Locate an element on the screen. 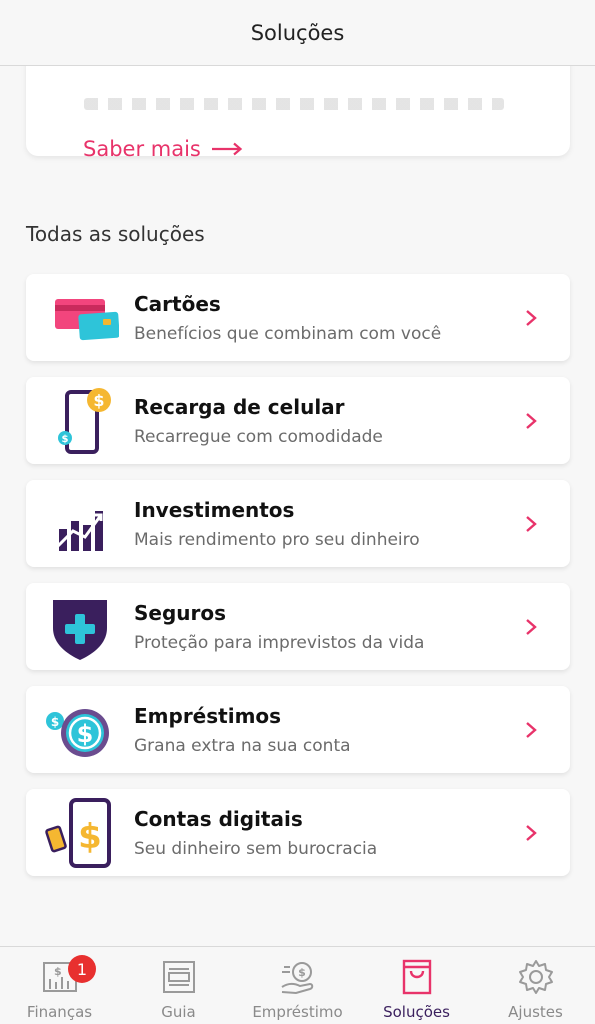 The width and height of the screenshot is (595, 1024). solution-title: Contas digitais is located at coordinates (218, 818).